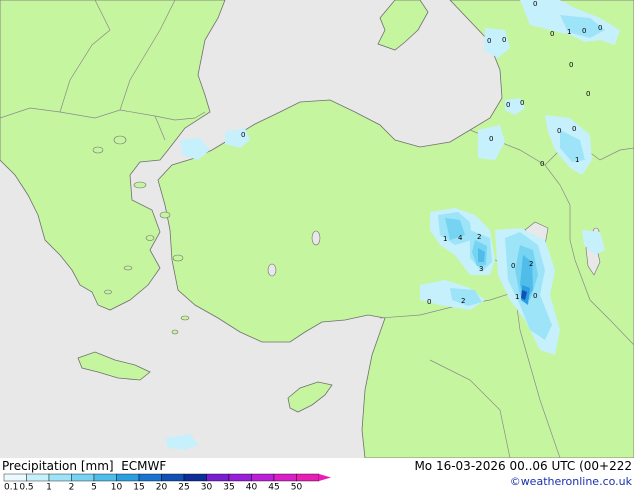 This screenshot has height=490, width=634. What do you see at coordinates (207, 486) in the screenshot?
I see `scale-label: 30` at bounding box center [207, 486].